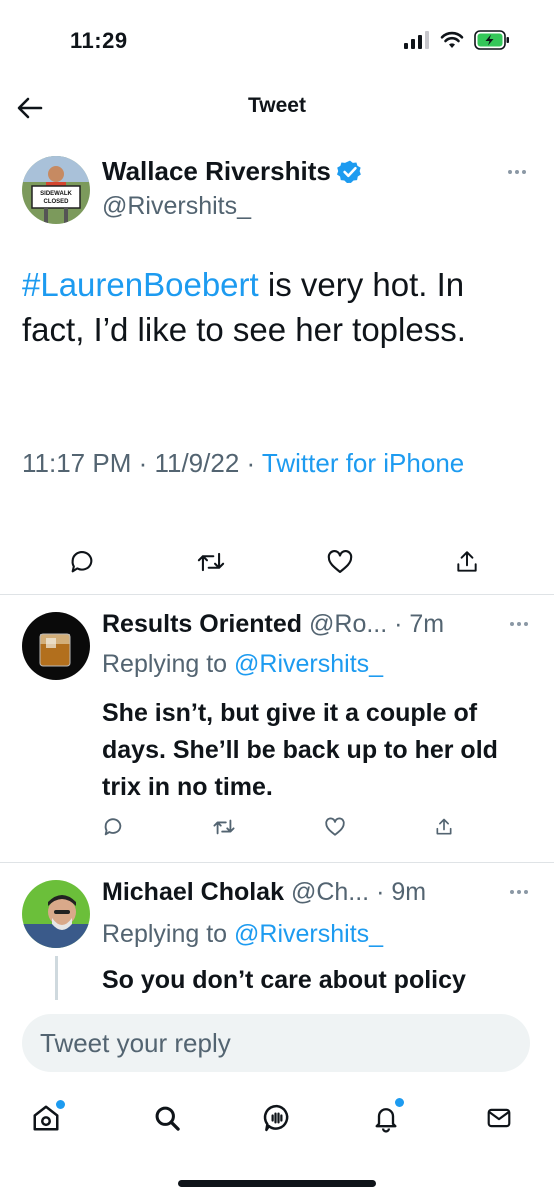 This screenshot has height=1200, width=554. I want to click on signal-icon, so click(416, 40).